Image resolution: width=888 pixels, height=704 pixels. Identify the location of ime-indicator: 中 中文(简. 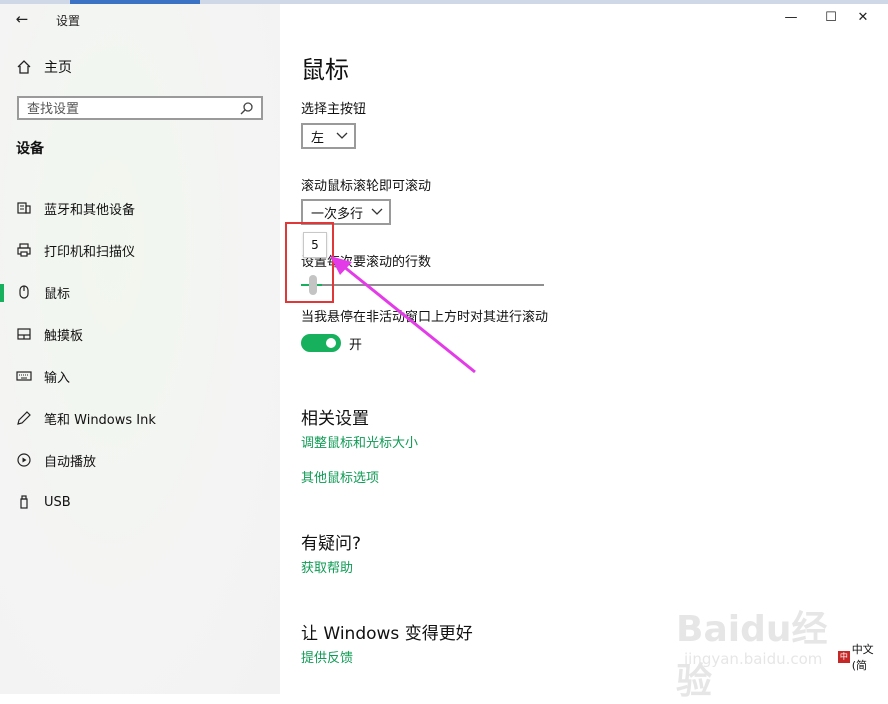
(863, 657).